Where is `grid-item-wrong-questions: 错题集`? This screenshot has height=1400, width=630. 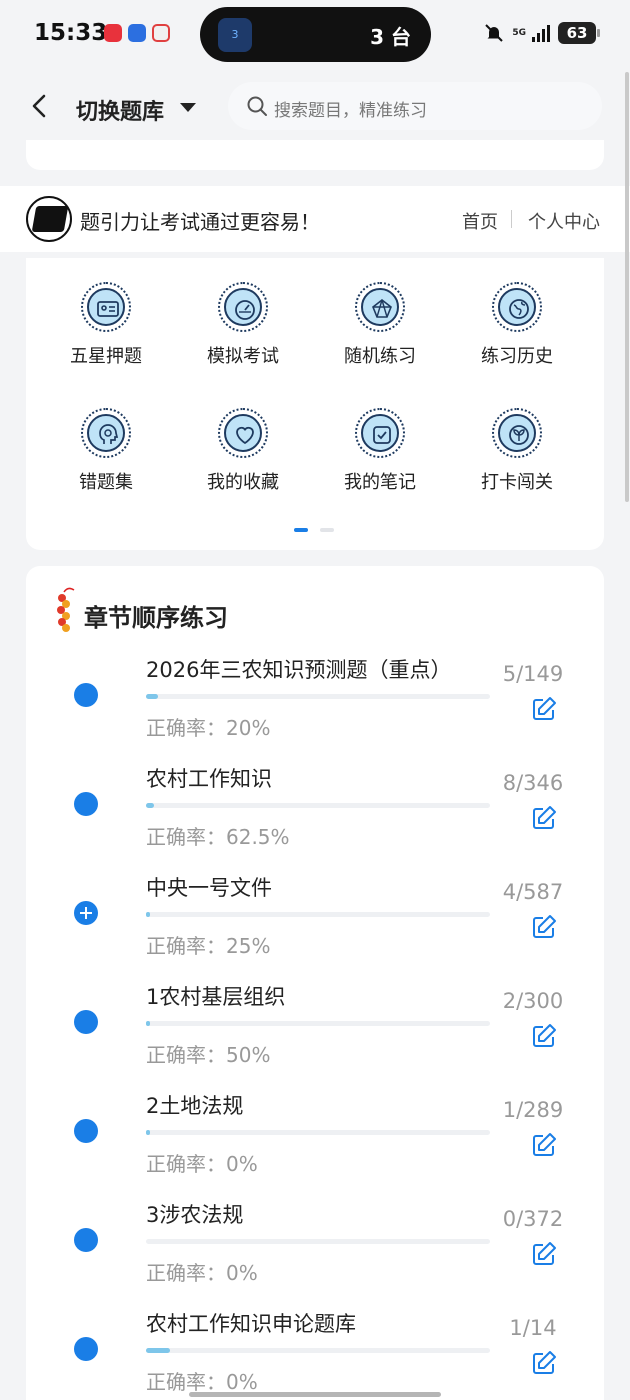
grid-item-wrong-questions: 错题集 is located at coordinates (106, 439).